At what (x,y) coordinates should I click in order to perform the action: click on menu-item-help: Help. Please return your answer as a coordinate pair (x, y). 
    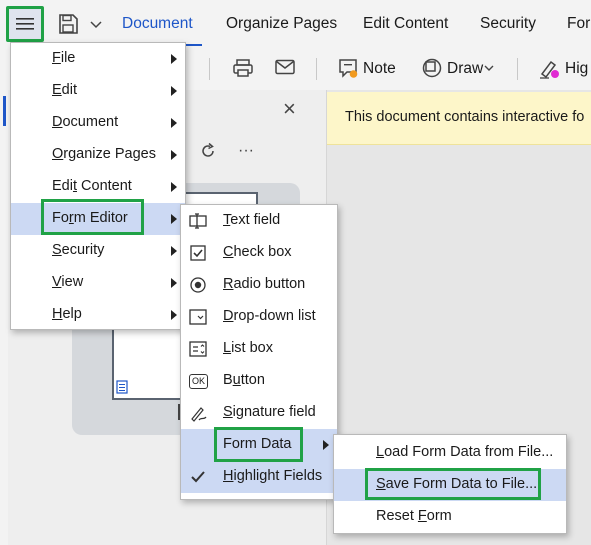
    Looking at the image, I should click on (98, 315).